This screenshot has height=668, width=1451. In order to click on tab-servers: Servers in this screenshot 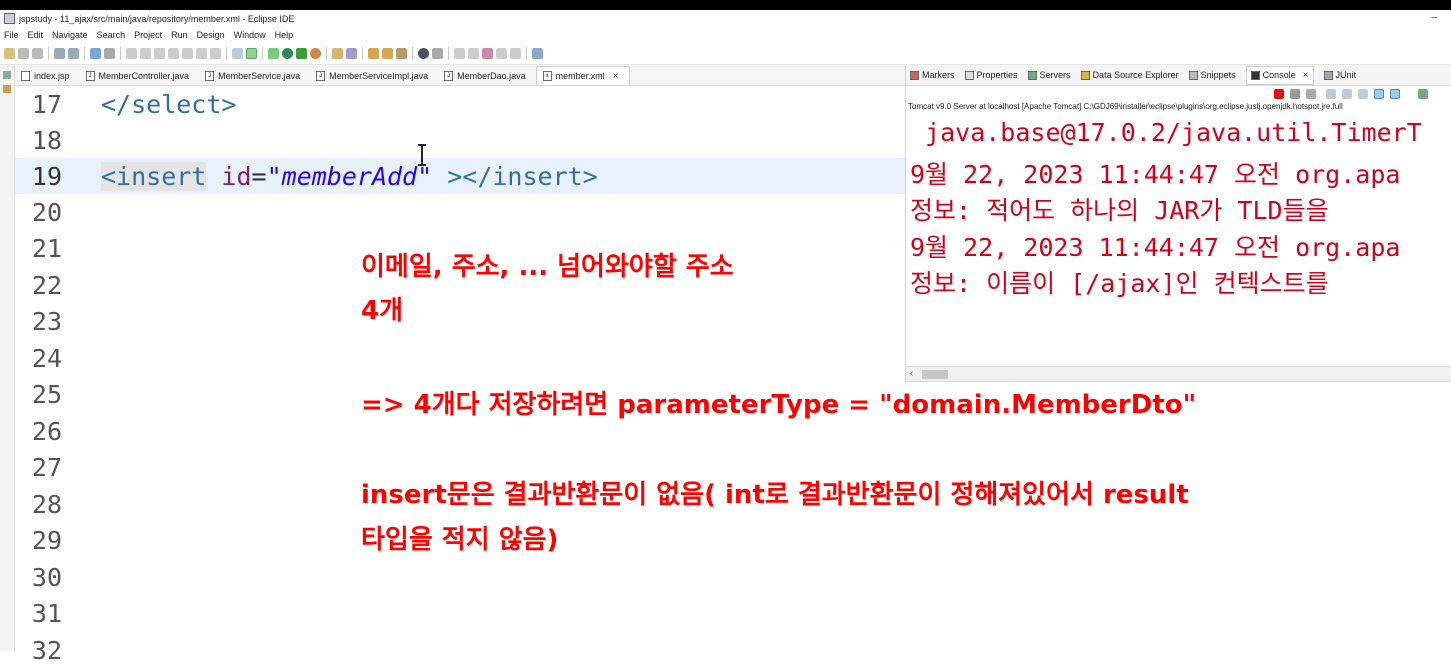, I will do `click(1049, 75)`.